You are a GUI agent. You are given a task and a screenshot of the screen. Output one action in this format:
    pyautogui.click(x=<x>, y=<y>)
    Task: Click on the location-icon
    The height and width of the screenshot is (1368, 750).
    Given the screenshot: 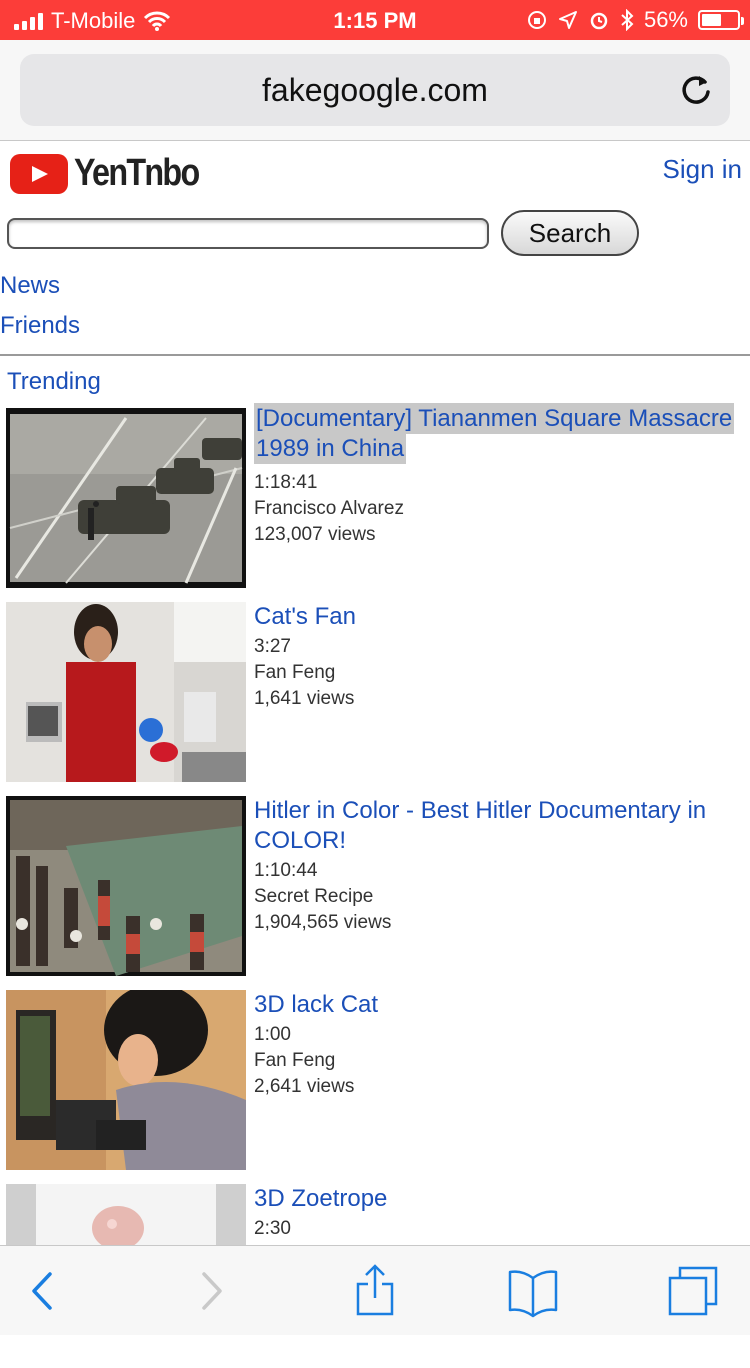 What is the action you would take?
    pyautogui.click(x=567, y=20)
    